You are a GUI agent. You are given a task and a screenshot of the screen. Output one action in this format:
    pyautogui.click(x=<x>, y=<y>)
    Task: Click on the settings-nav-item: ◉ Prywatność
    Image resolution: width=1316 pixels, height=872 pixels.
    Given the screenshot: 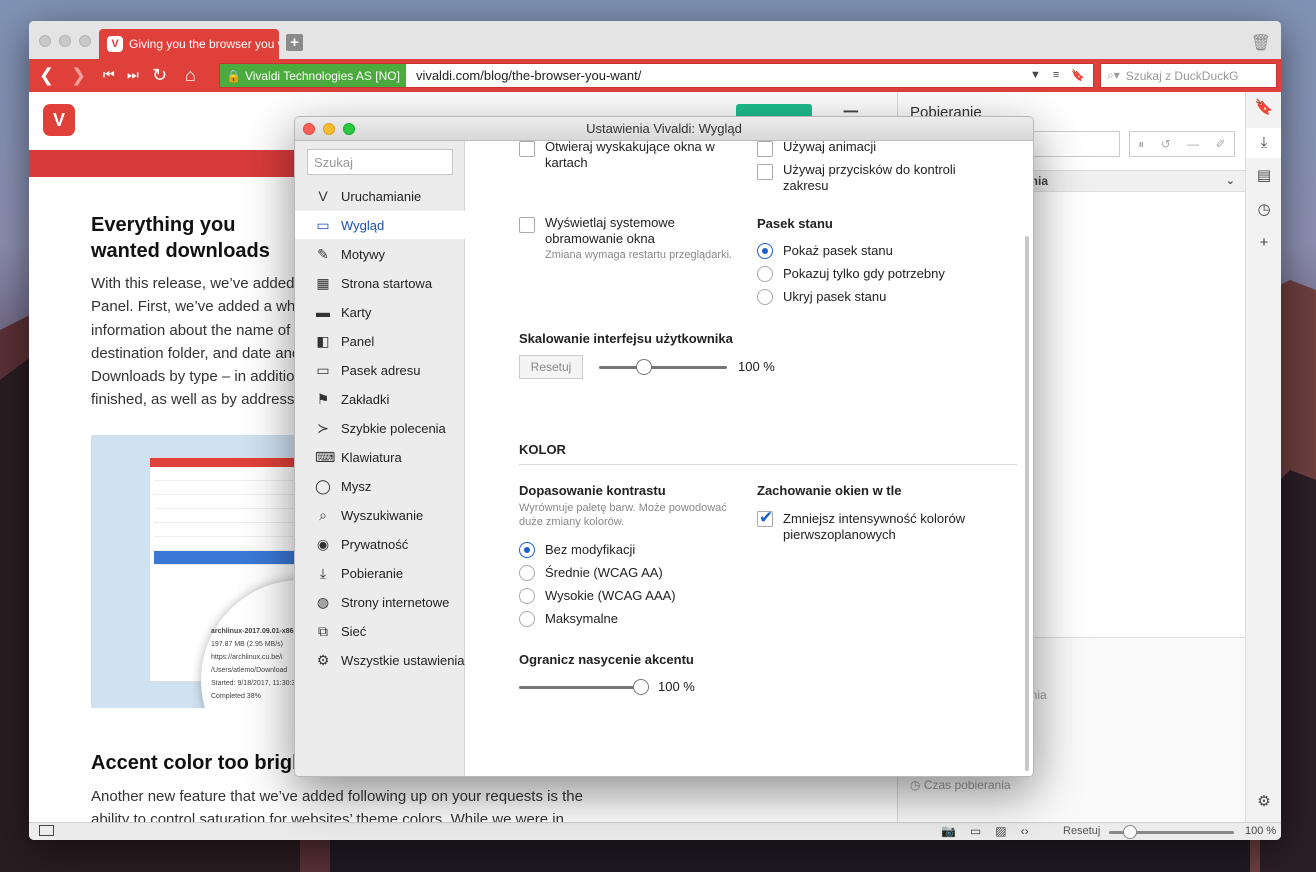 What is the action you would take?
    pyautogui.click(x=380, y=544)
    